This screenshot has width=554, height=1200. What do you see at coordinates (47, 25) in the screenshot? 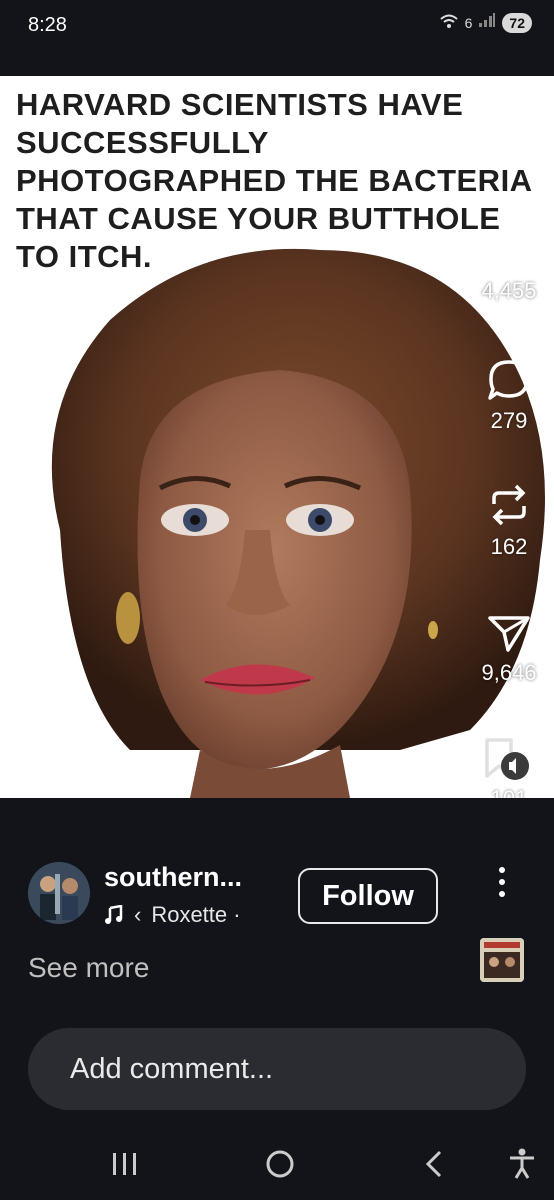
I see `clock: 8:28` at bounding box center [47, 25].